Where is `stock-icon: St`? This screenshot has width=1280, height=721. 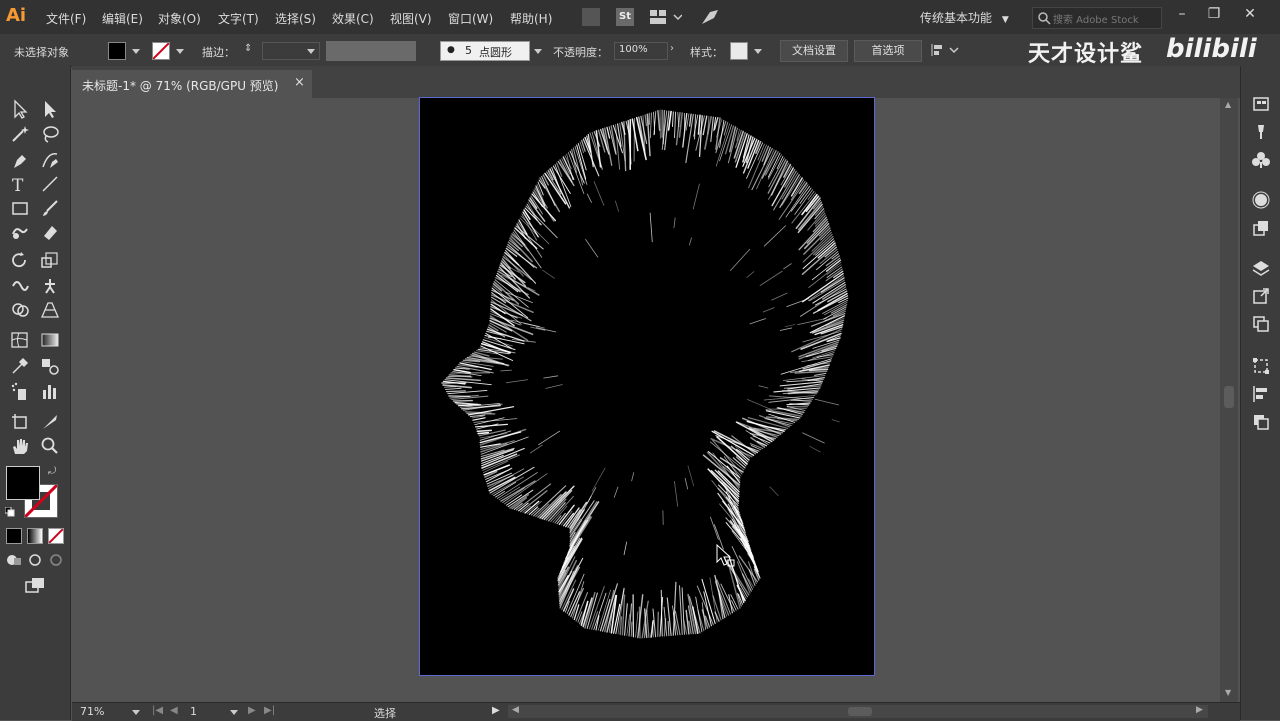
stock-icon: St is located at coordinates (625, 17).